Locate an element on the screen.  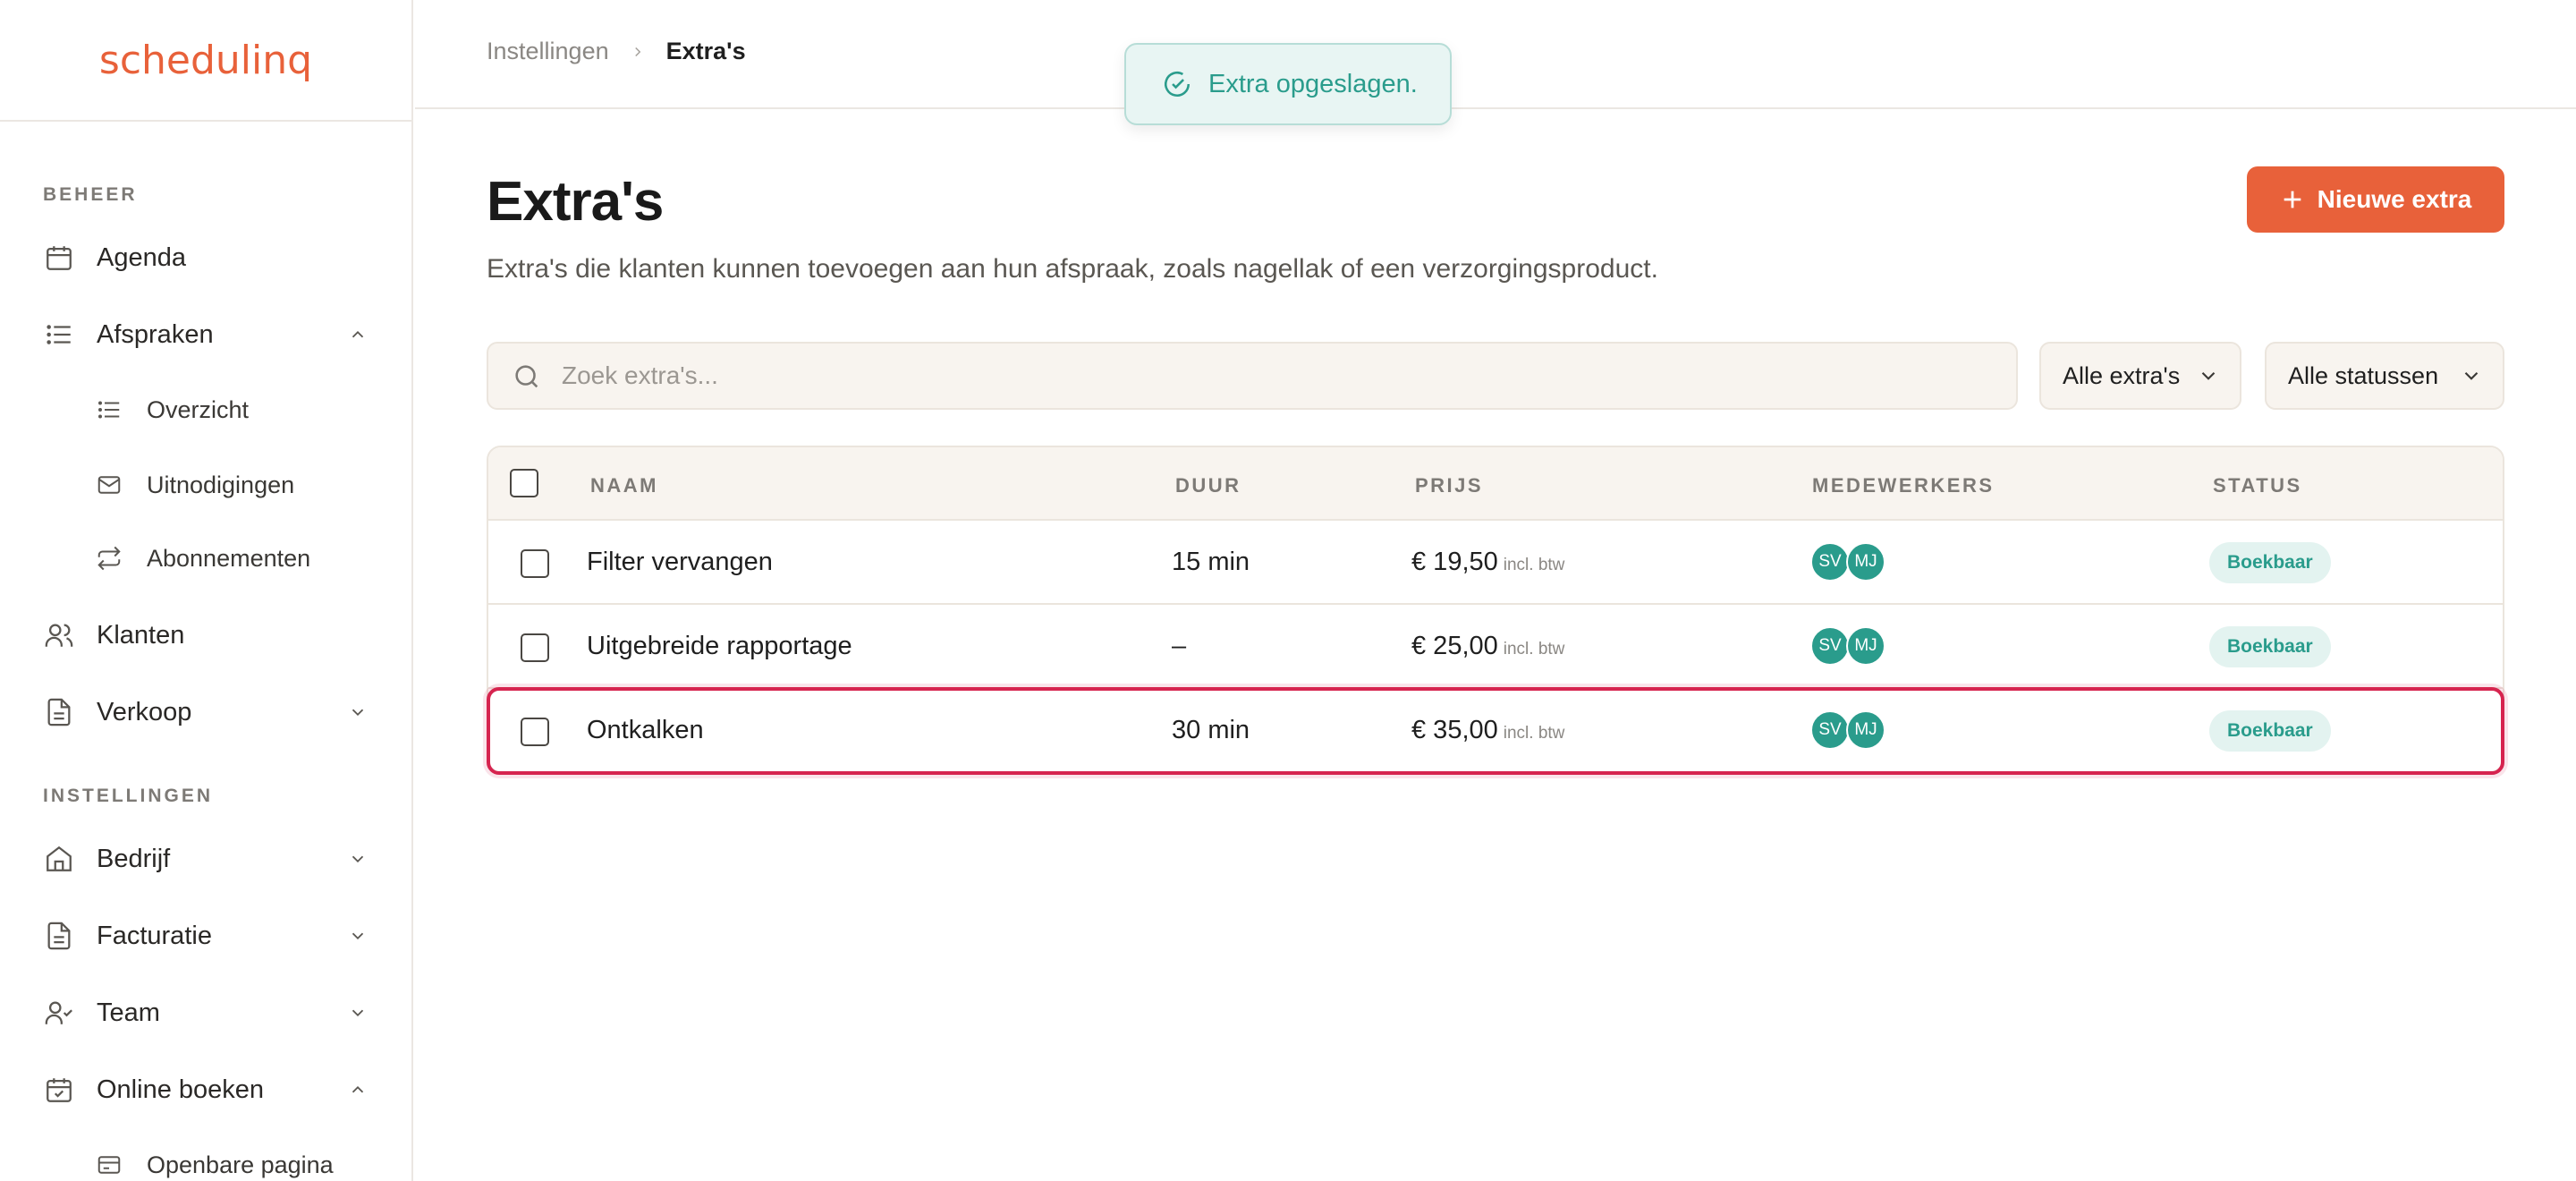
extra-name: Ontkalken is located at coordinates (645, 730).